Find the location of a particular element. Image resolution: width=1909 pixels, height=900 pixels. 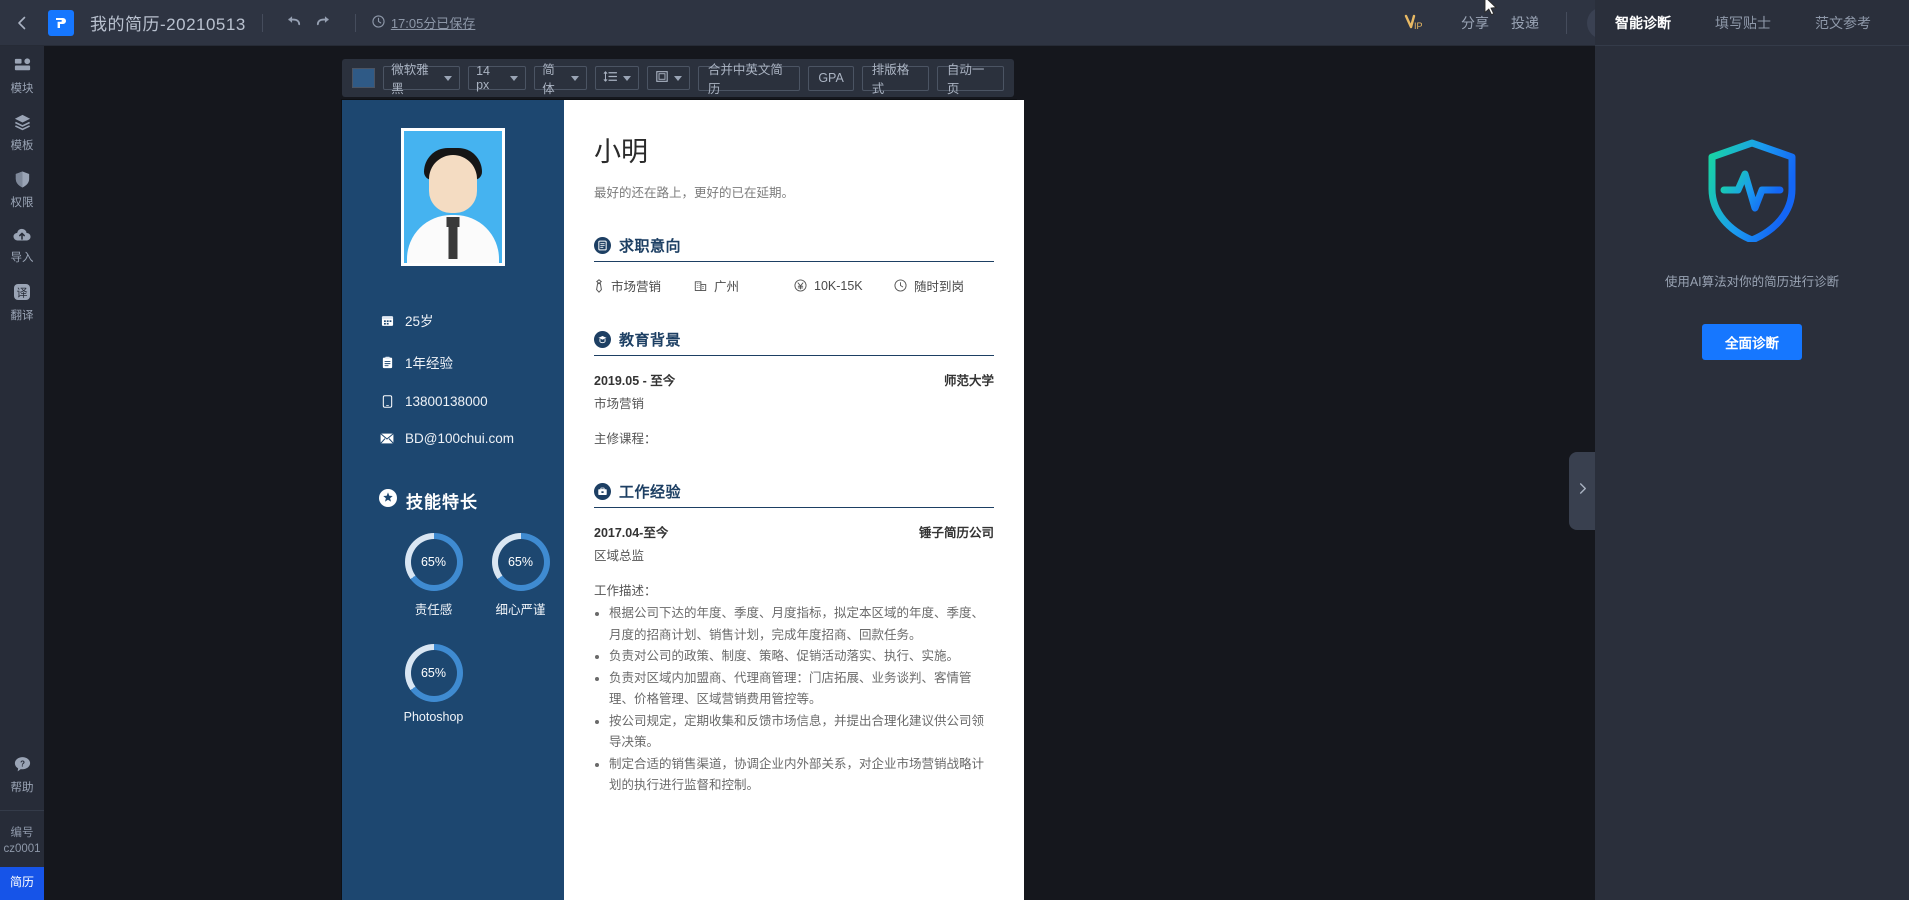

experience-role: 区域总监 is located at coordinates (619, 556).